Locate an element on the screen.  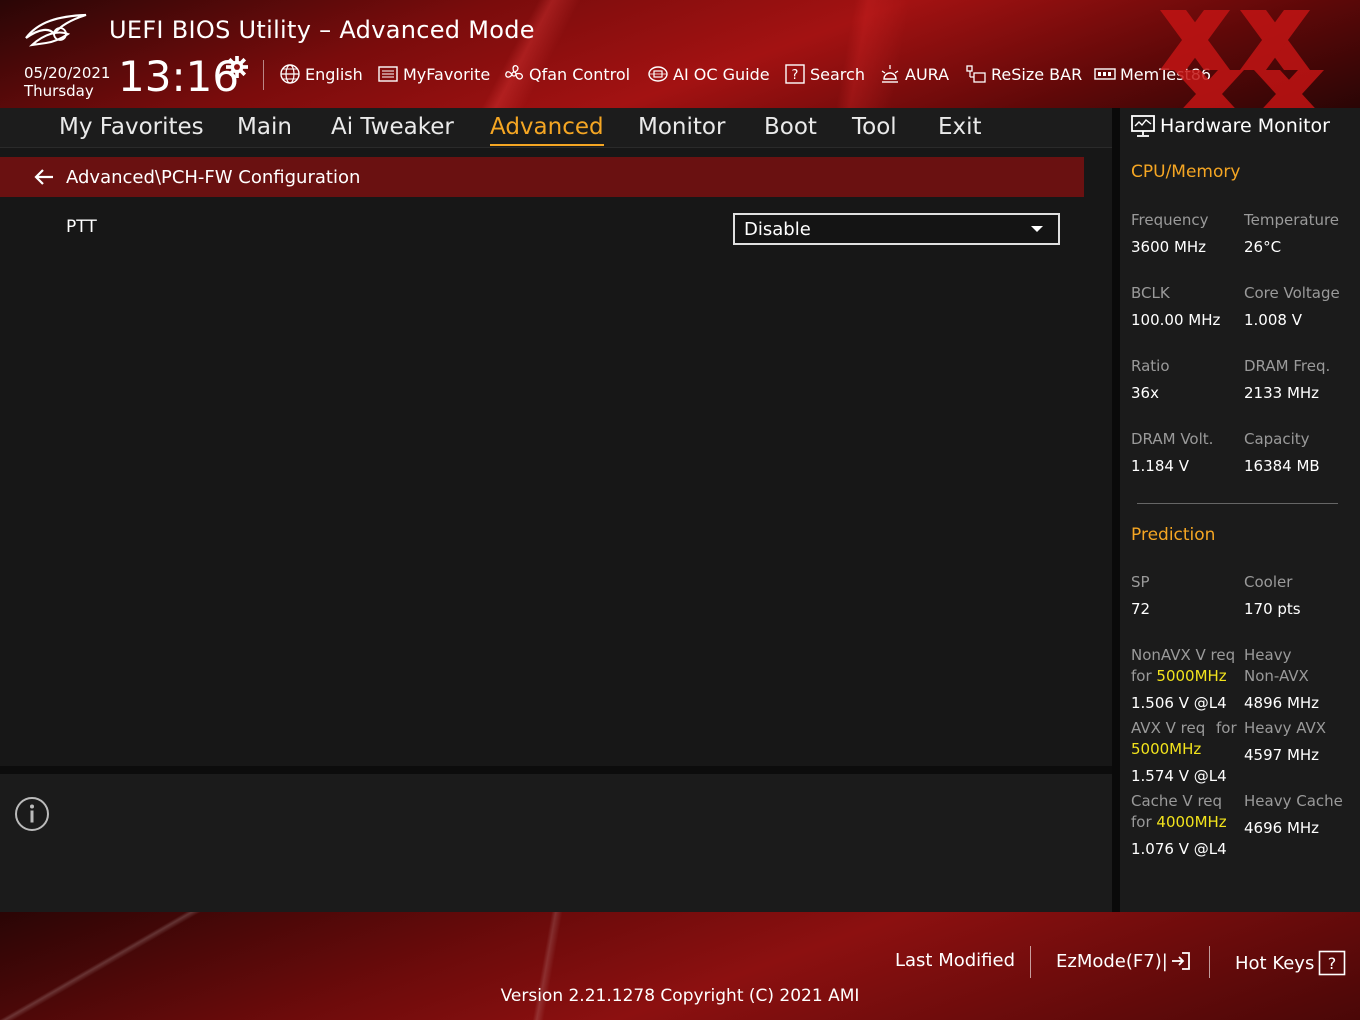
nonavx-vreq-for-label: for 5000MHz is located at coordinates (1179, 676).